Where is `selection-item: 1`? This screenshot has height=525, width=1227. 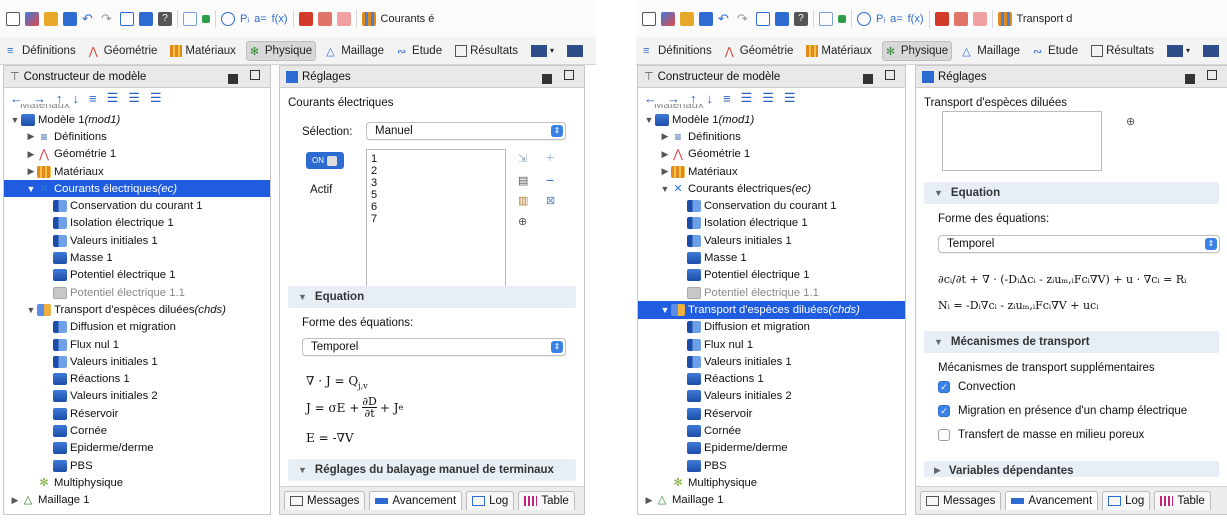
selection-item: 1 is located at coordinates (436, 159).